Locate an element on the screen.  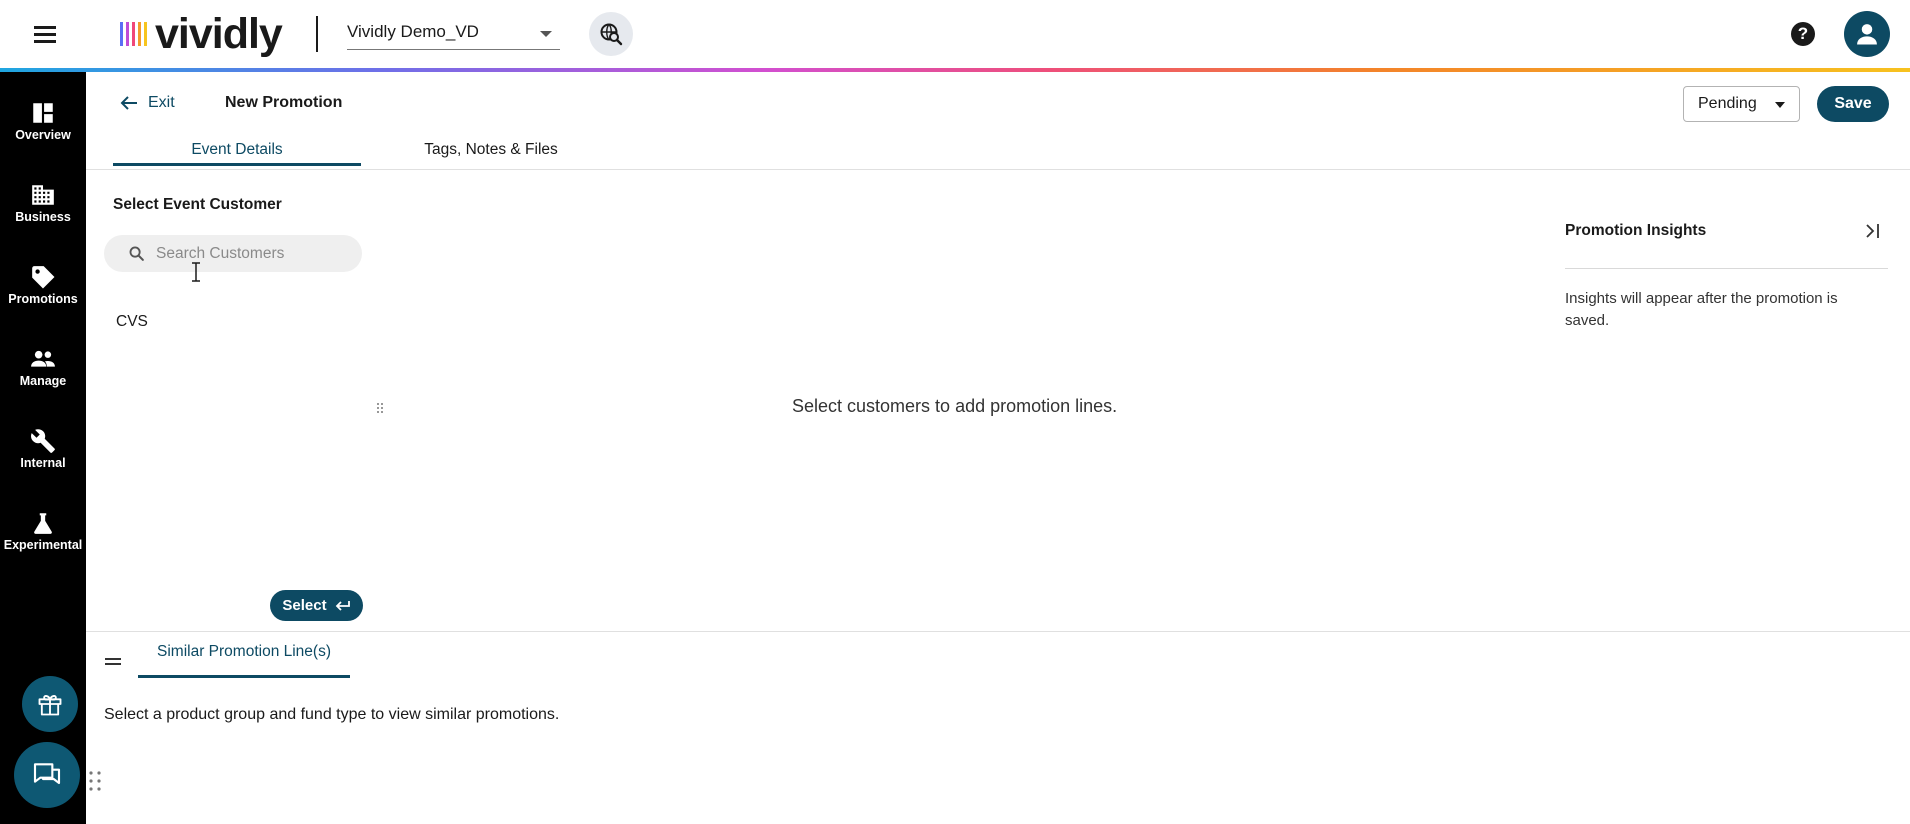
tab-similar-promotion-lines: Similar Promotion Line(s) is located at coordinates (244, 655).